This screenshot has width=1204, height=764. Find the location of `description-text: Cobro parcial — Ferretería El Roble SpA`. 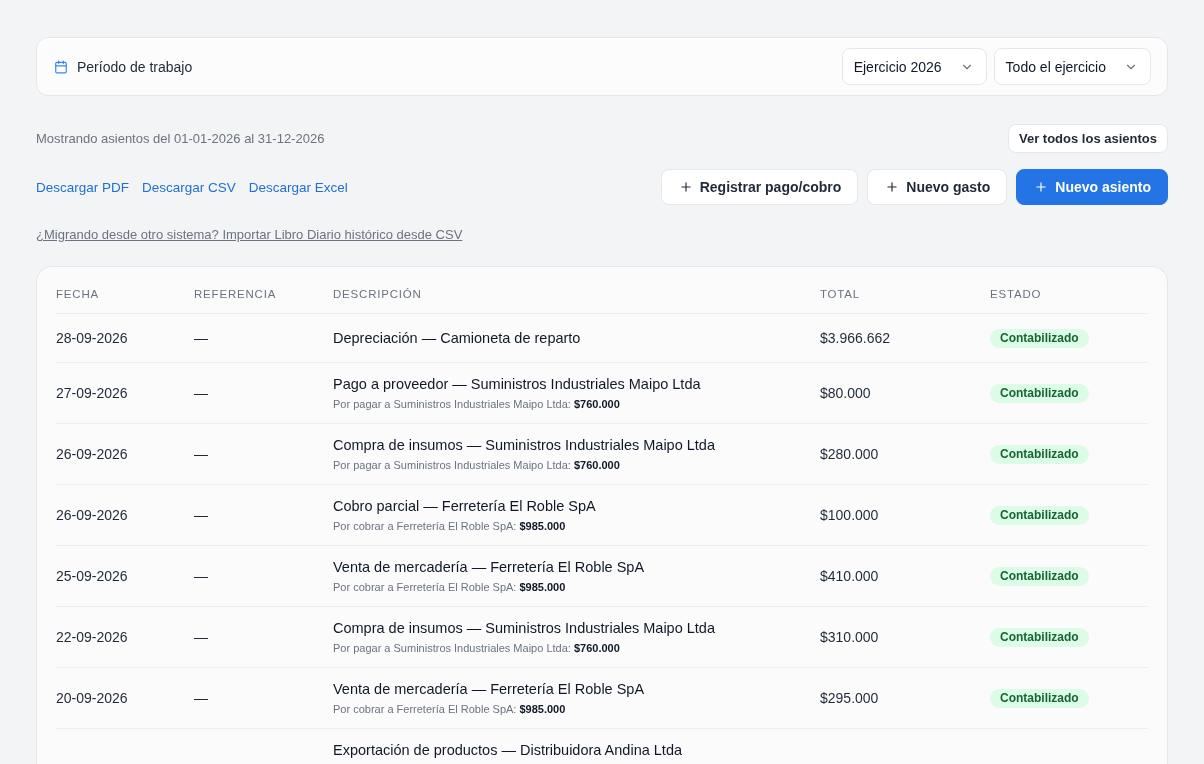

description-text: Cobro parcial — Ferretería El Roble SpA is located at coordinates (464, 506).